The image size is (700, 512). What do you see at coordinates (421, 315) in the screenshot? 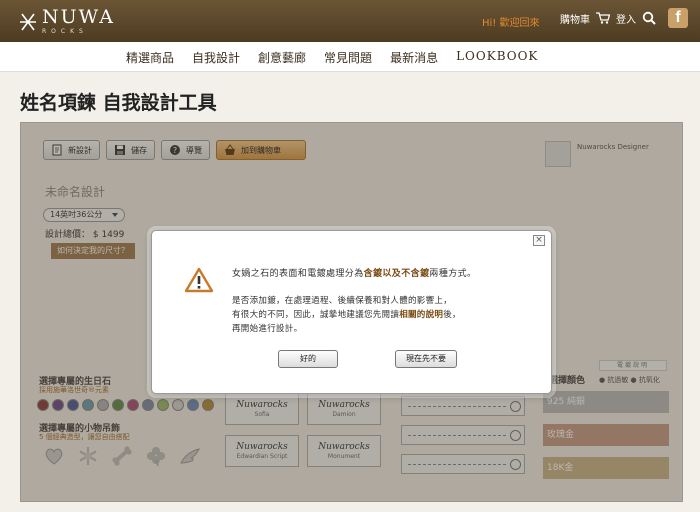
I see `related-info-link: 相關的說明` at bounding box center [421, 315].